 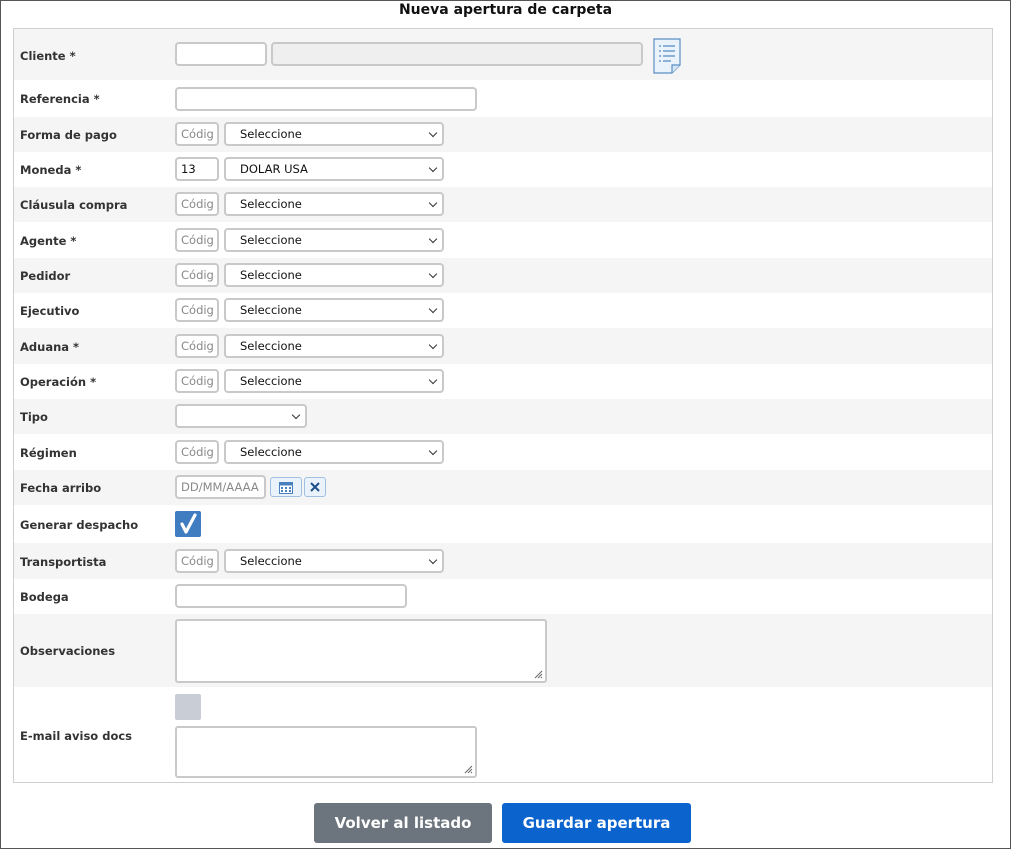 I want to click on clausula-select-value: Seleccione, so click(x=271, y=204).